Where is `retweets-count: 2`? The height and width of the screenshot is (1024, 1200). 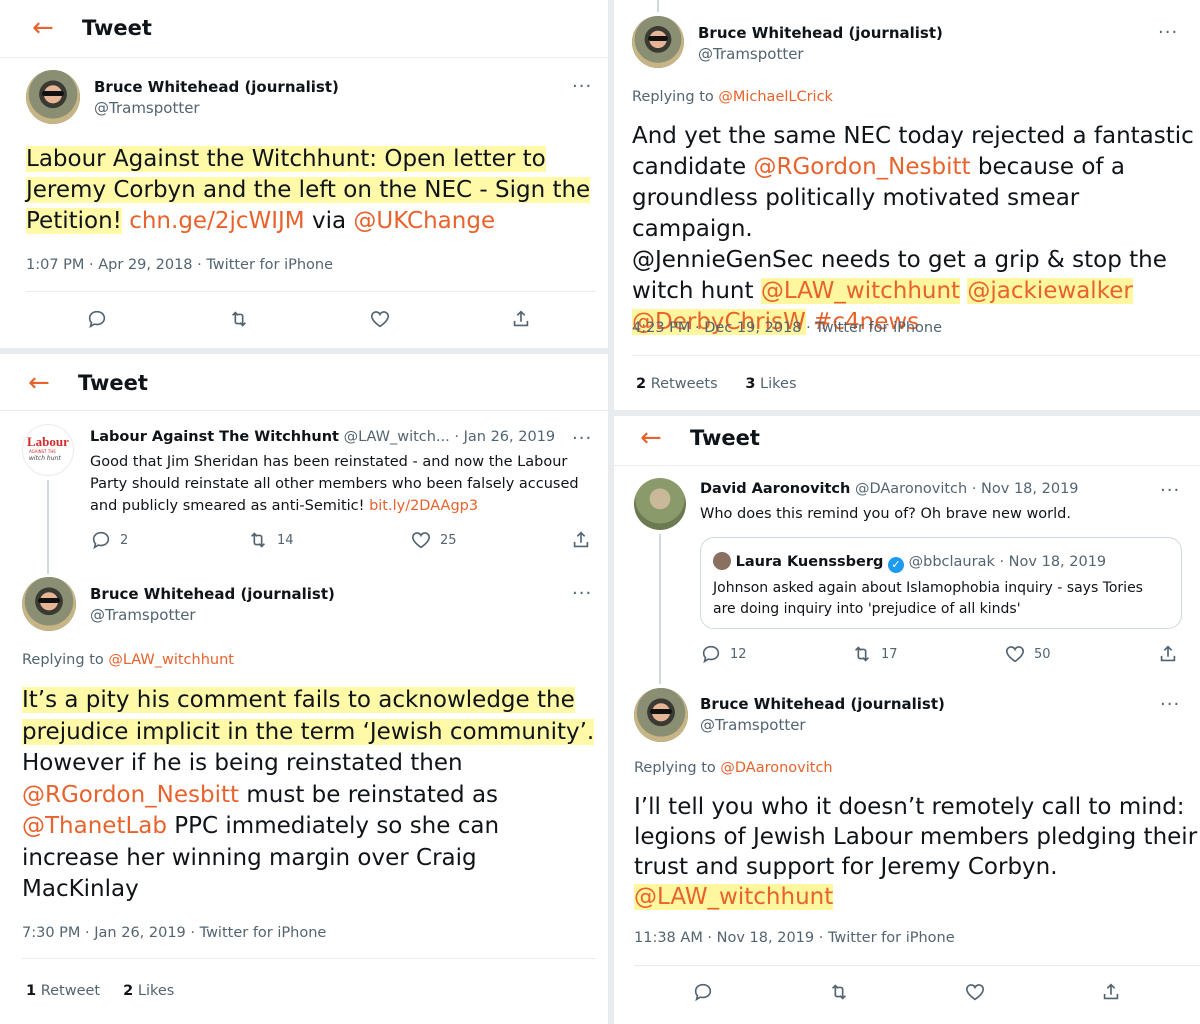
retweets-count: 2 is located at coordinates (641, 384).